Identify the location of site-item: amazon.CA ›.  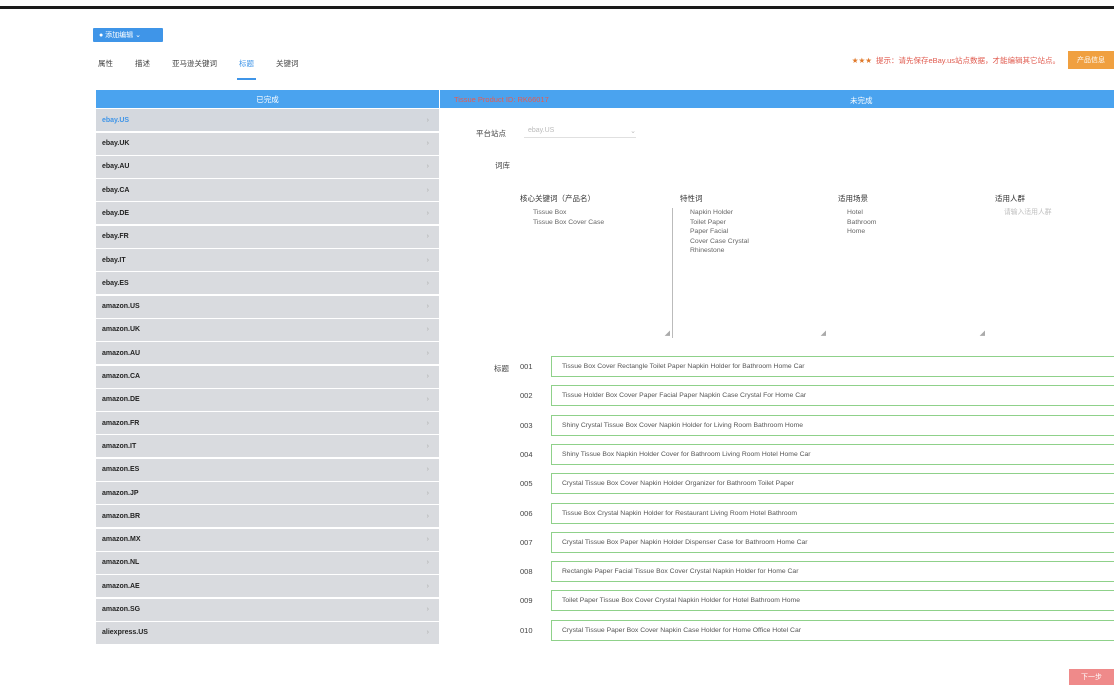
(267, 376).